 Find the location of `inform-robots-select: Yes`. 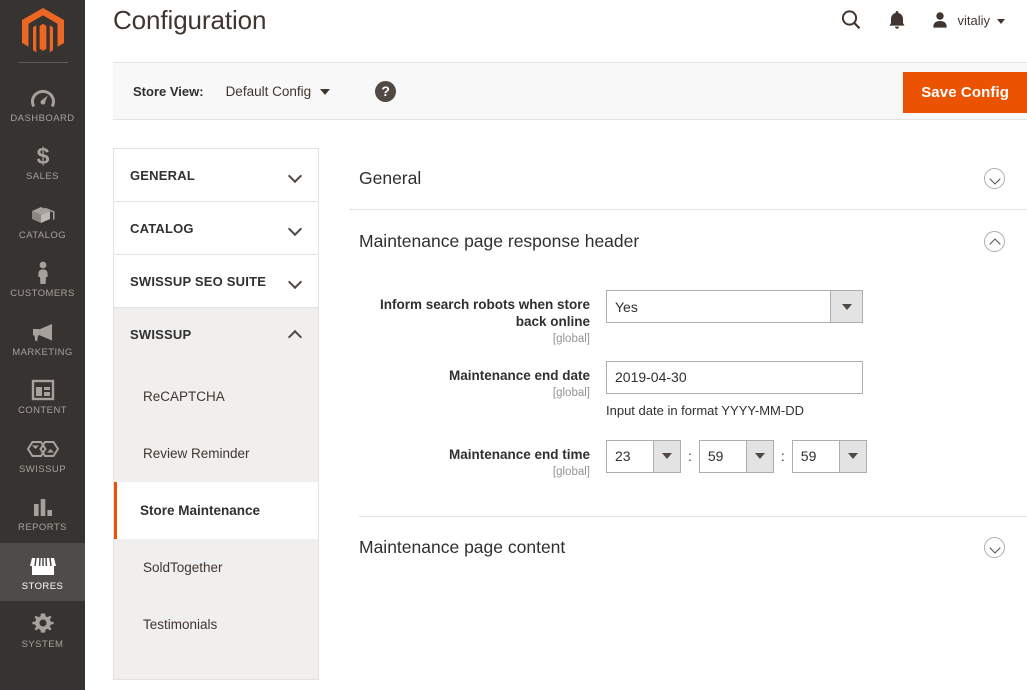

inform-robots-select: Yes is located at coordinates (734, 306).